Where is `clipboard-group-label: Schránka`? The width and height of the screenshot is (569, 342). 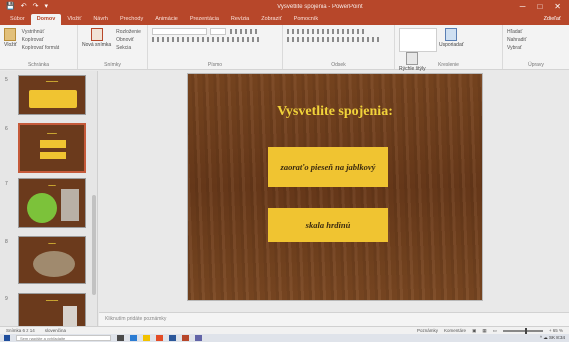 clipboard-group-label: Schránka is located at coordinates (38, 65).